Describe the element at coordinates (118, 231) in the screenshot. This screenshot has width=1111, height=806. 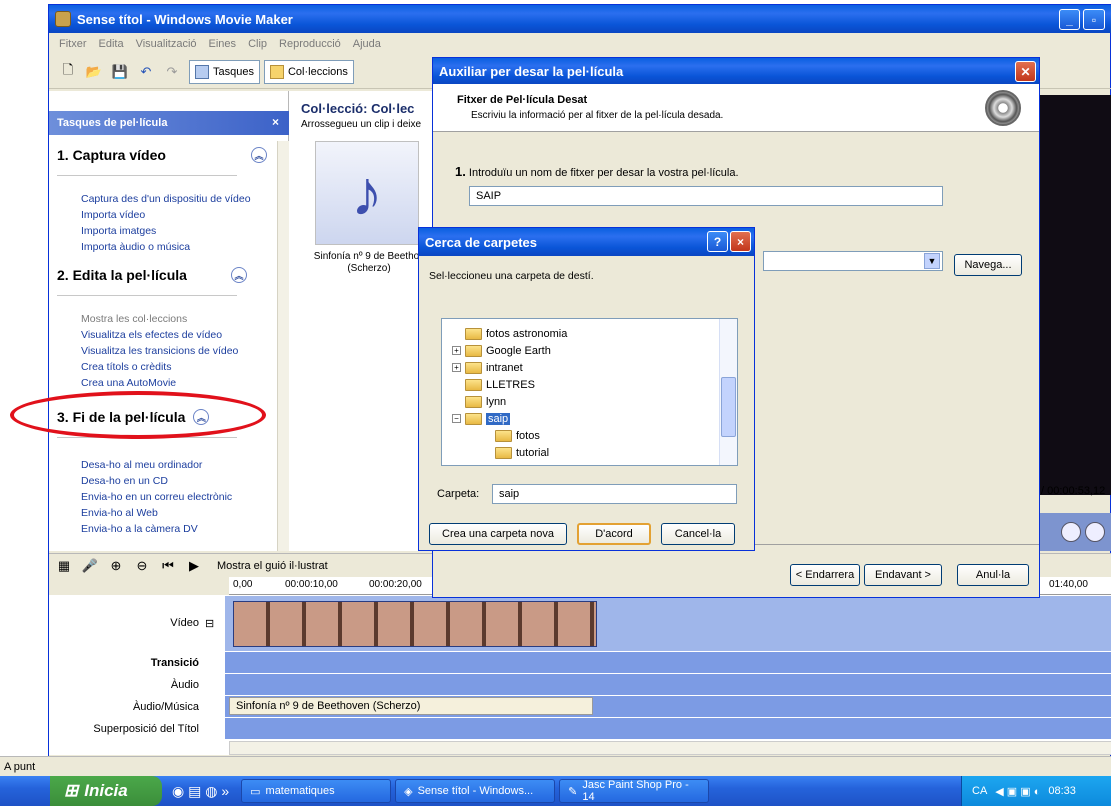
I see `task-link: Importa imatges` at that location.